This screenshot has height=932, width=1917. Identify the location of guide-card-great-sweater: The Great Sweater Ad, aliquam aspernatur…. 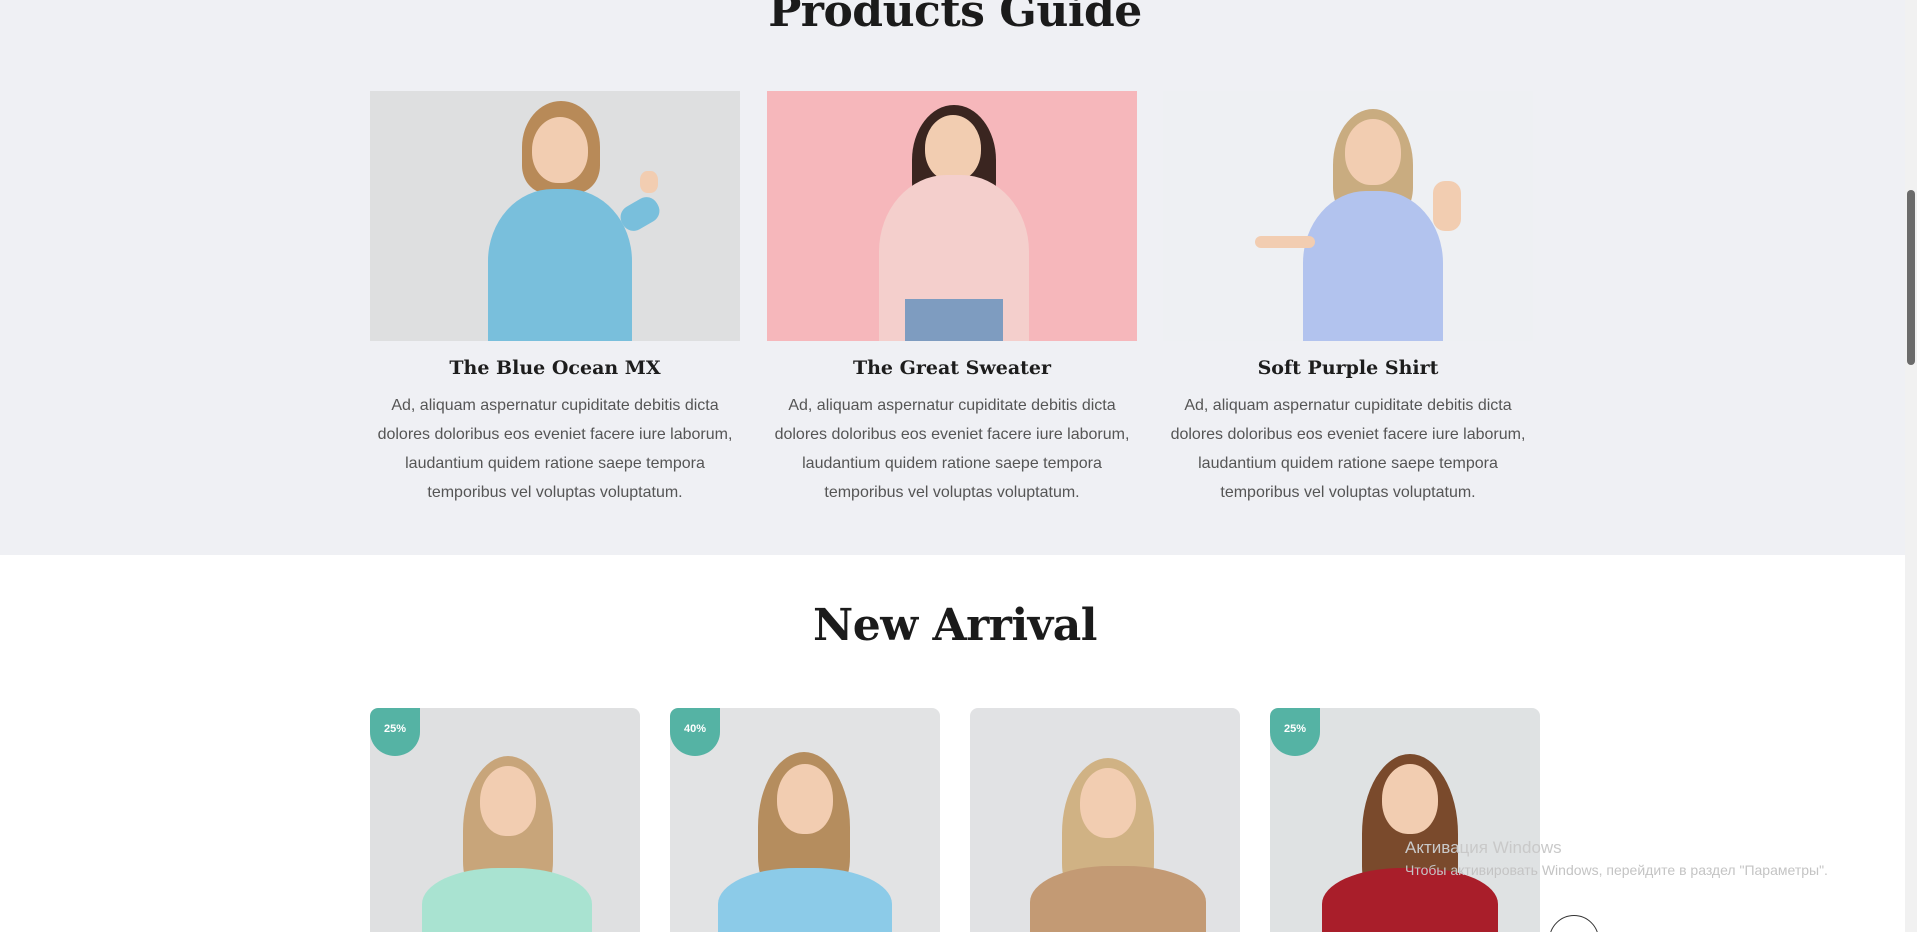
(952, 299).